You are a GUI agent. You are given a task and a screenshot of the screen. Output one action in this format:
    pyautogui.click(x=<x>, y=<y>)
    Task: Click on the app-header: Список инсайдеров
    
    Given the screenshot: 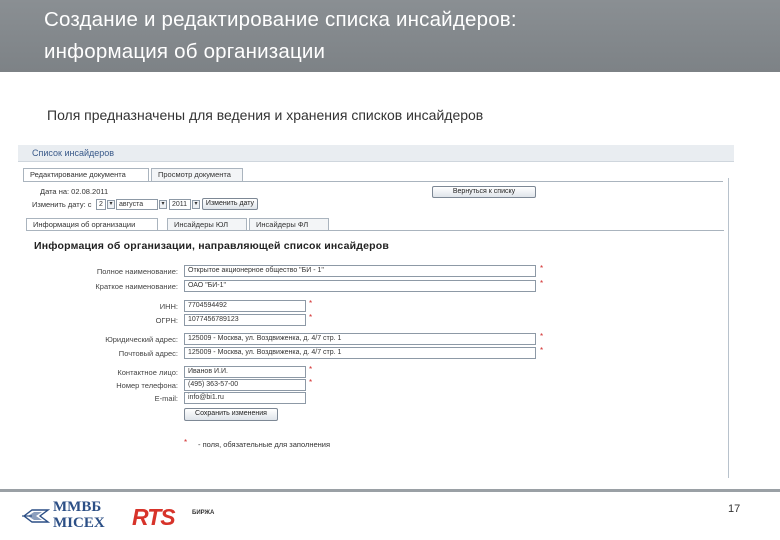 What is the action you would take?
    pyautogui.click(x=376, y=153)
    